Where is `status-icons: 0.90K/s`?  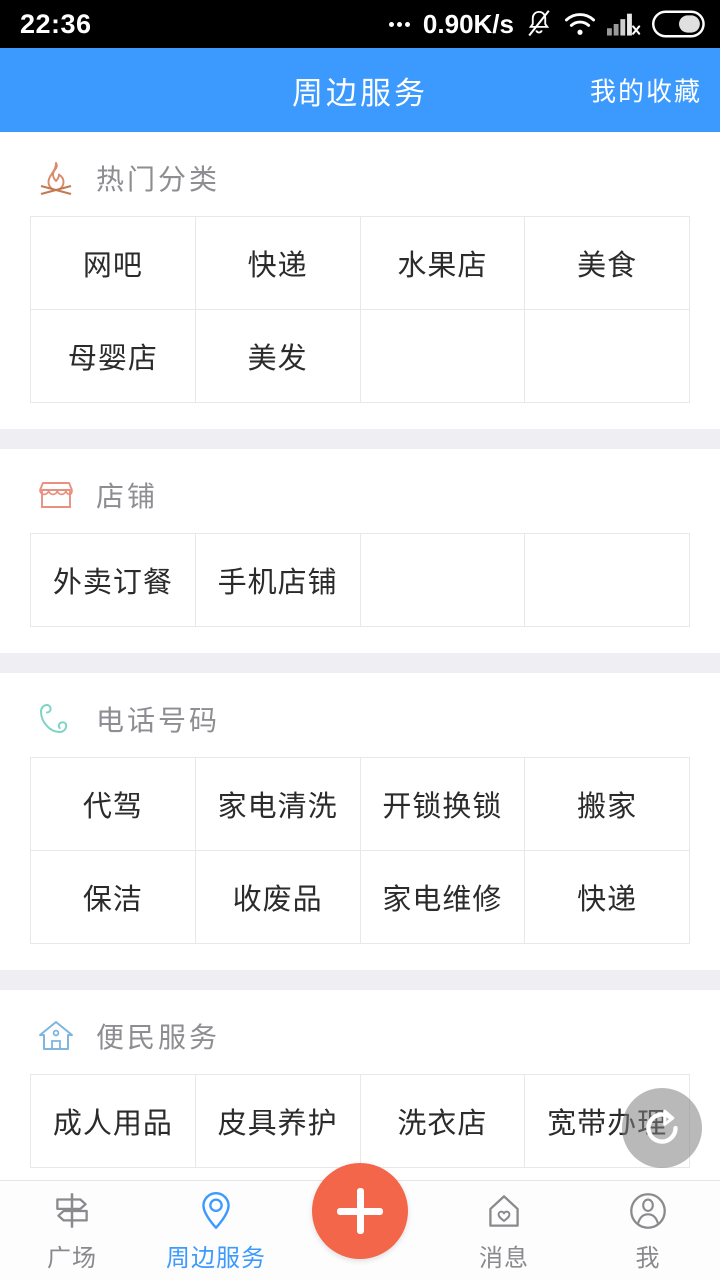 status-icons: 0.90K/s is located at coordinates (547, 24).